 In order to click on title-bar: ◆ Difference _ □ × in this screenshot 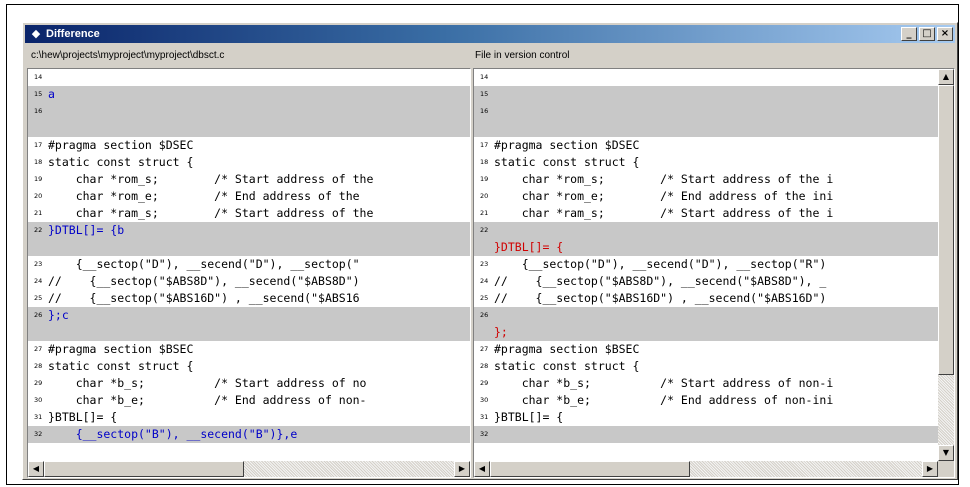, I will do `click(490, 34)`.